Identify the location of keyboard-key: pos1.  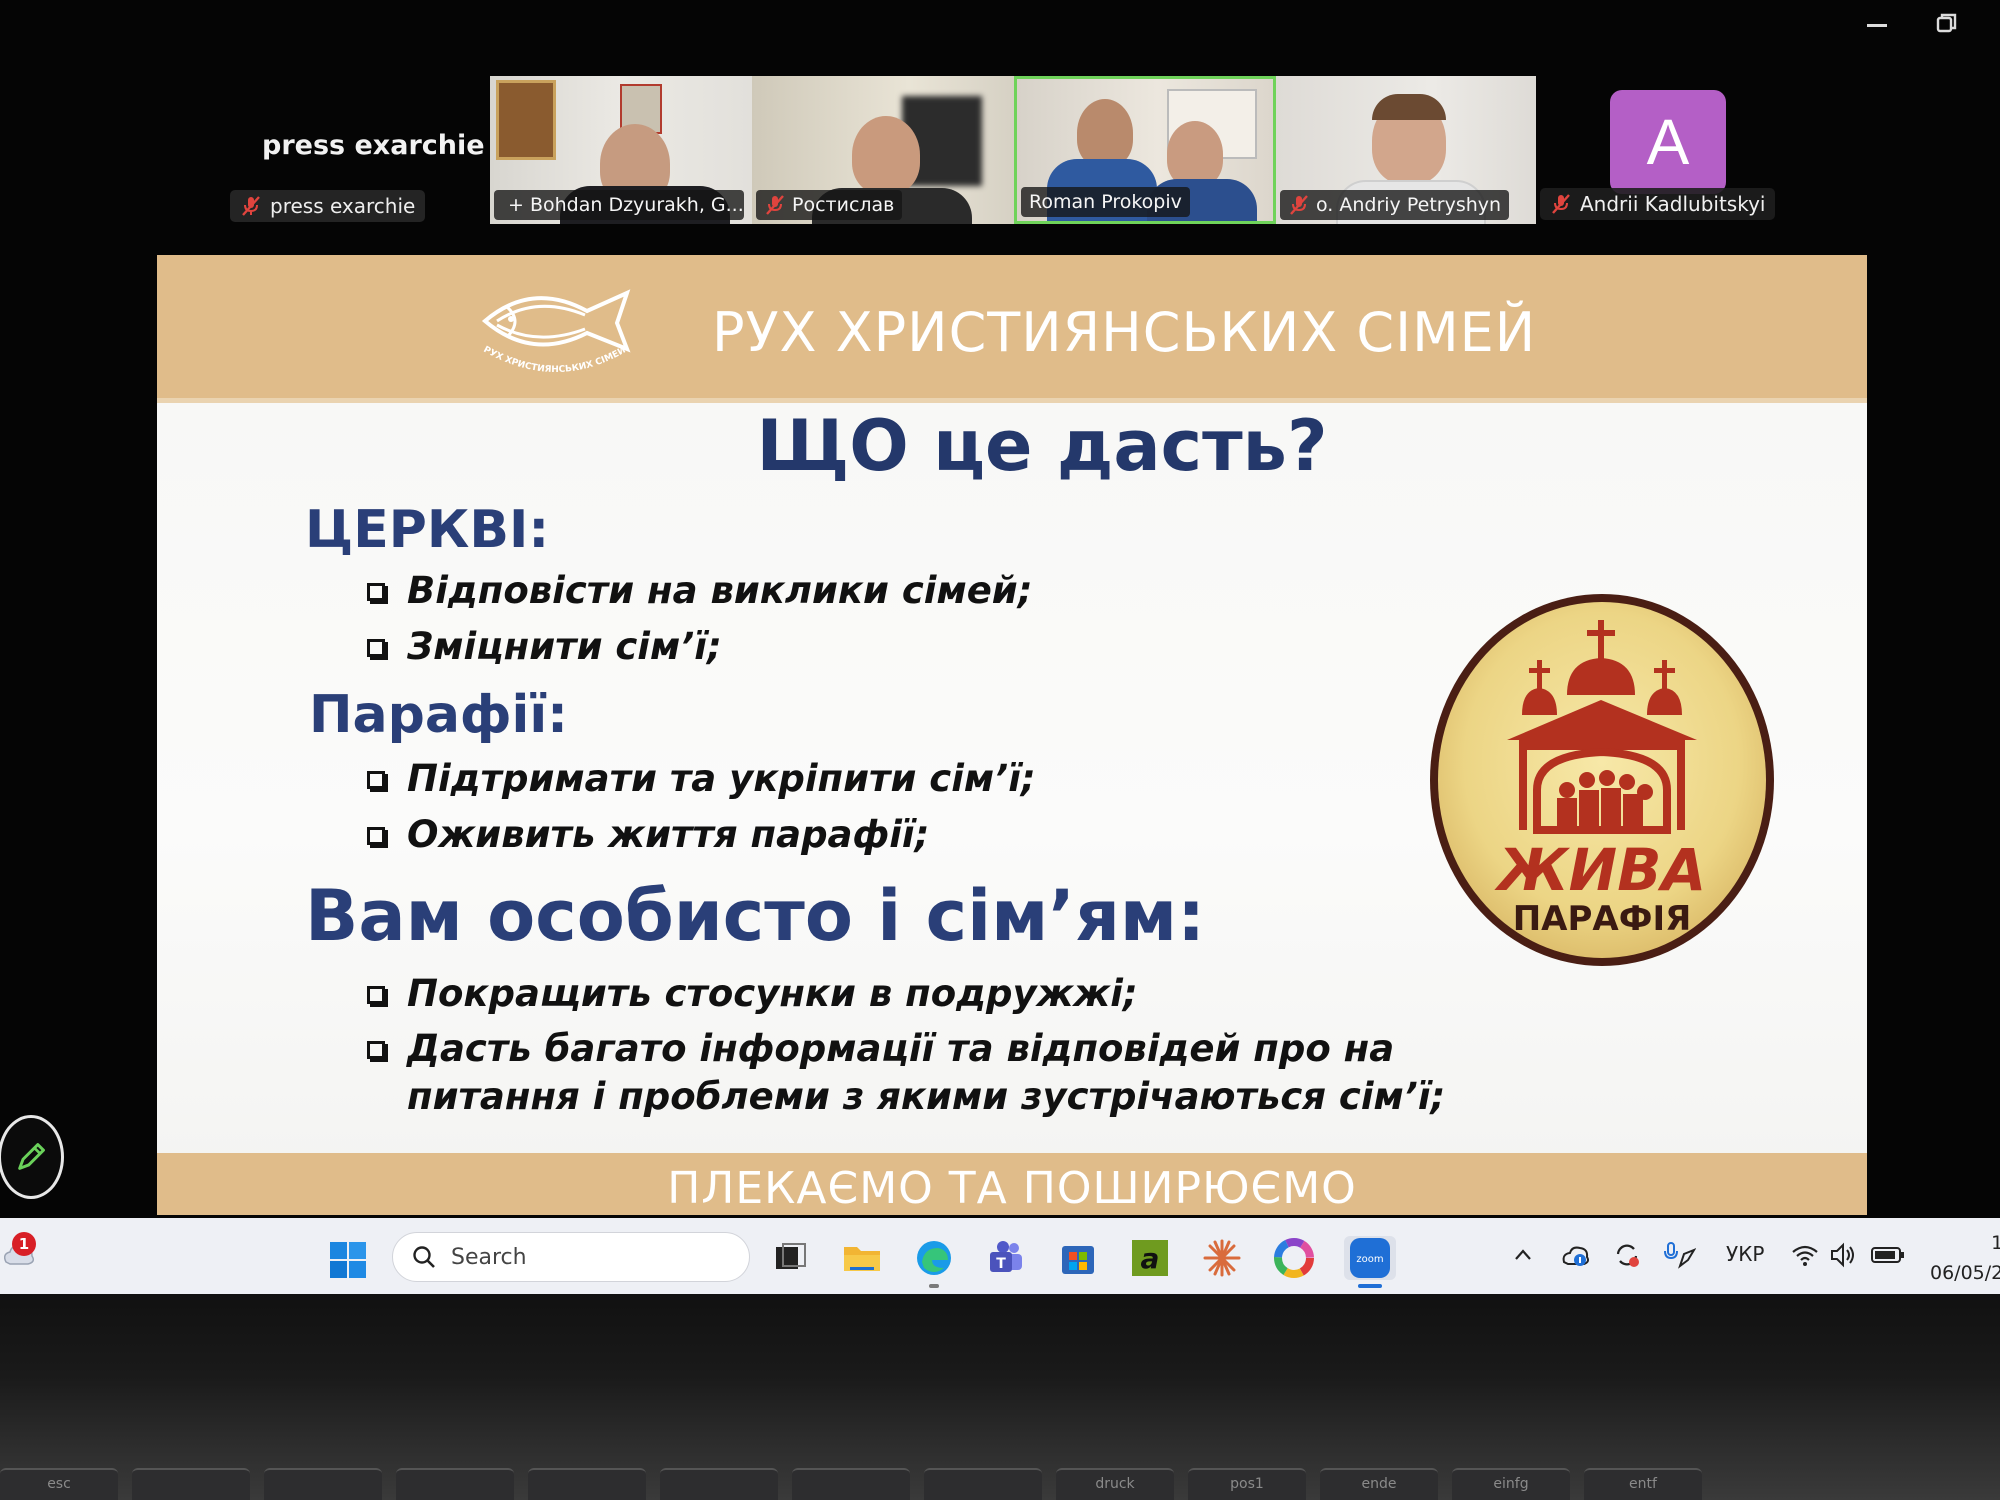
(1247, 1484).